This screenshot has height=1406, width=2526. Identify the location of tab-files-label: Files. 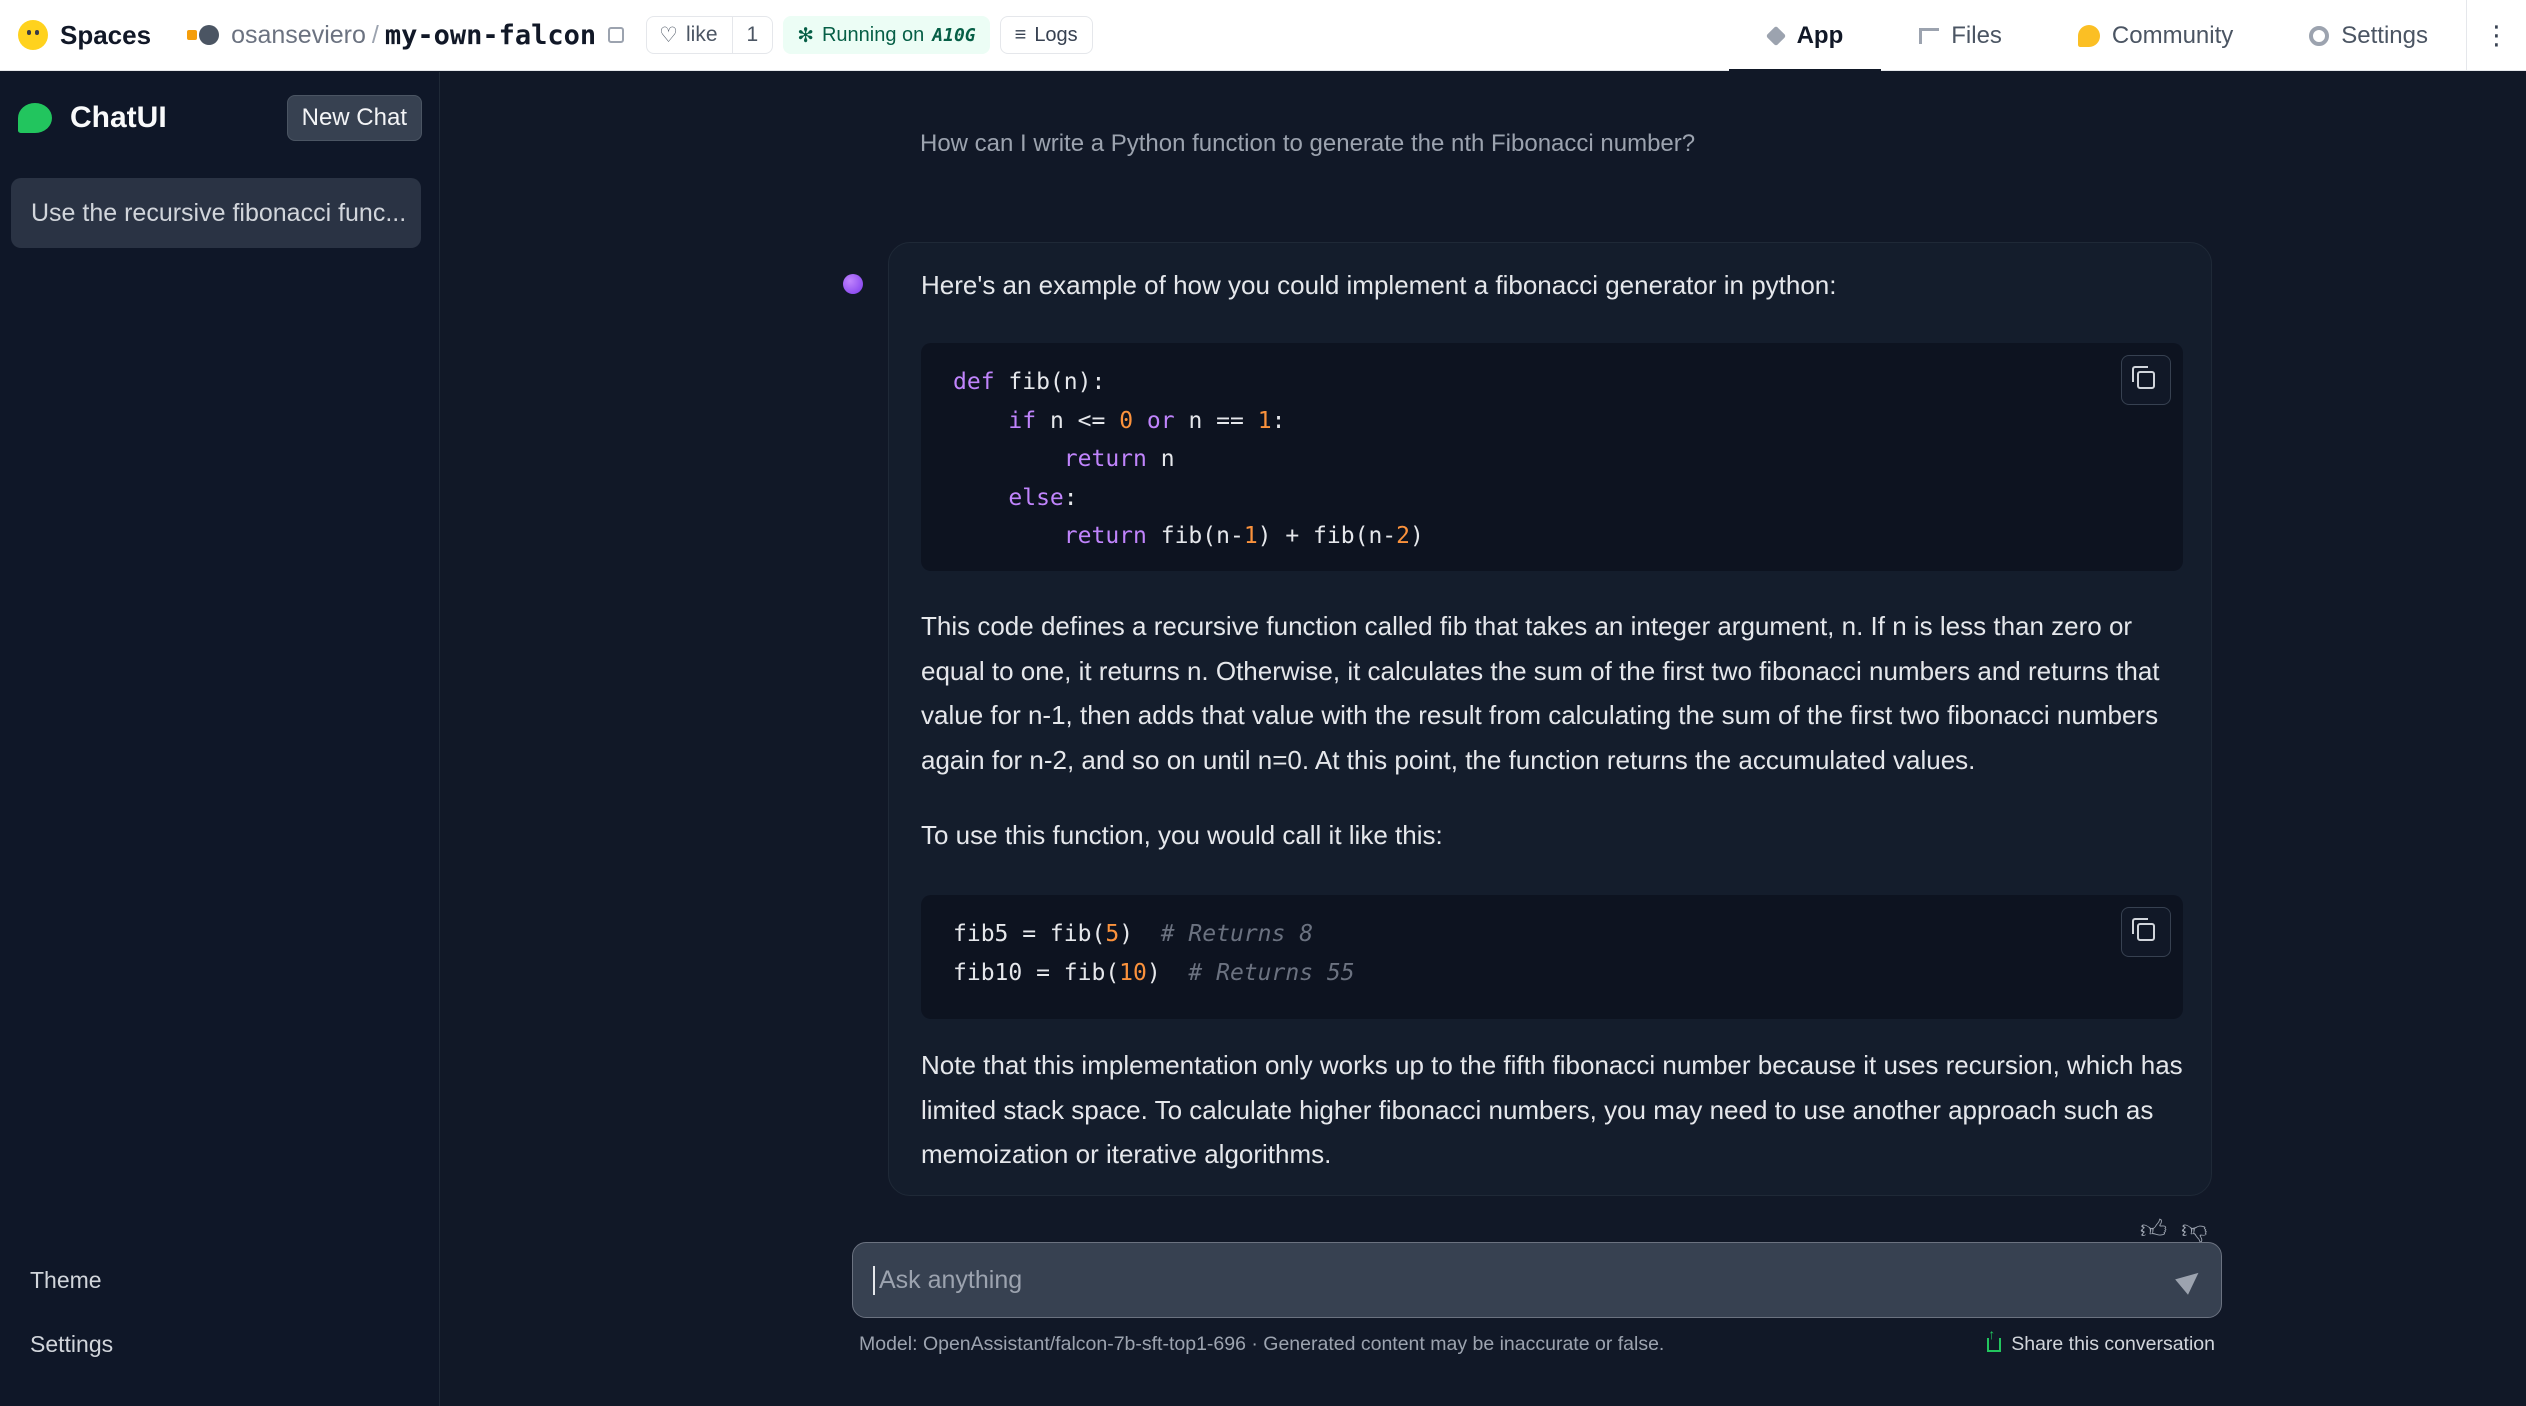
(1976, 35).